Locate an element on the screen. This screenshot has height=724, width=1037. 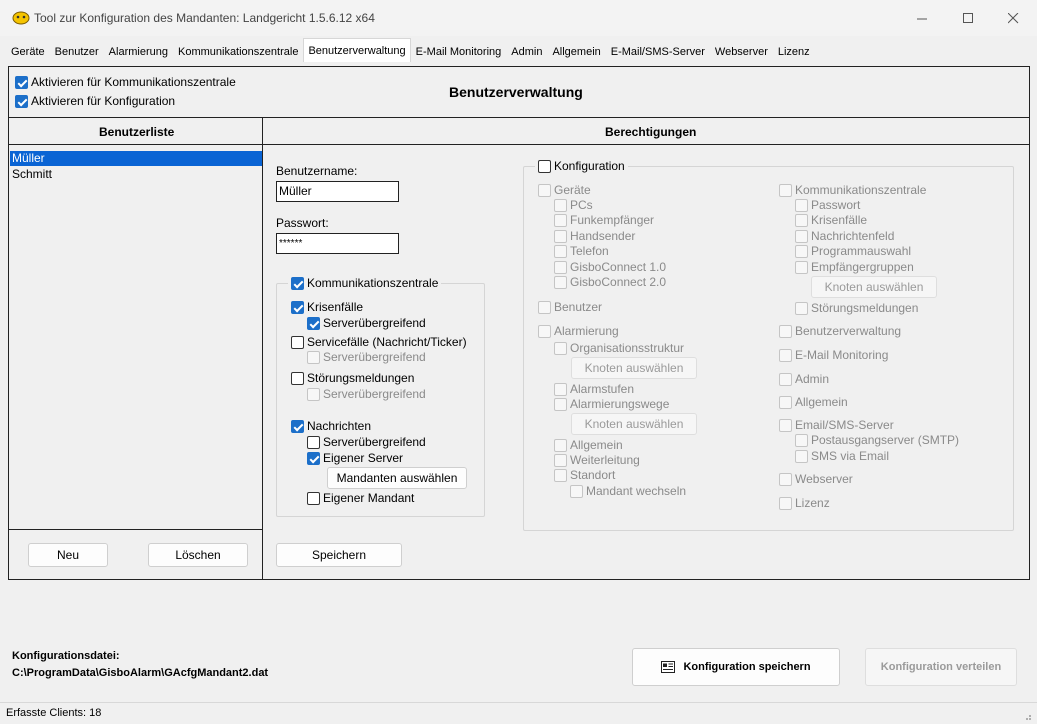
mandanten-select-button: Mandanten auswählen is located at coordinates (397, 478).